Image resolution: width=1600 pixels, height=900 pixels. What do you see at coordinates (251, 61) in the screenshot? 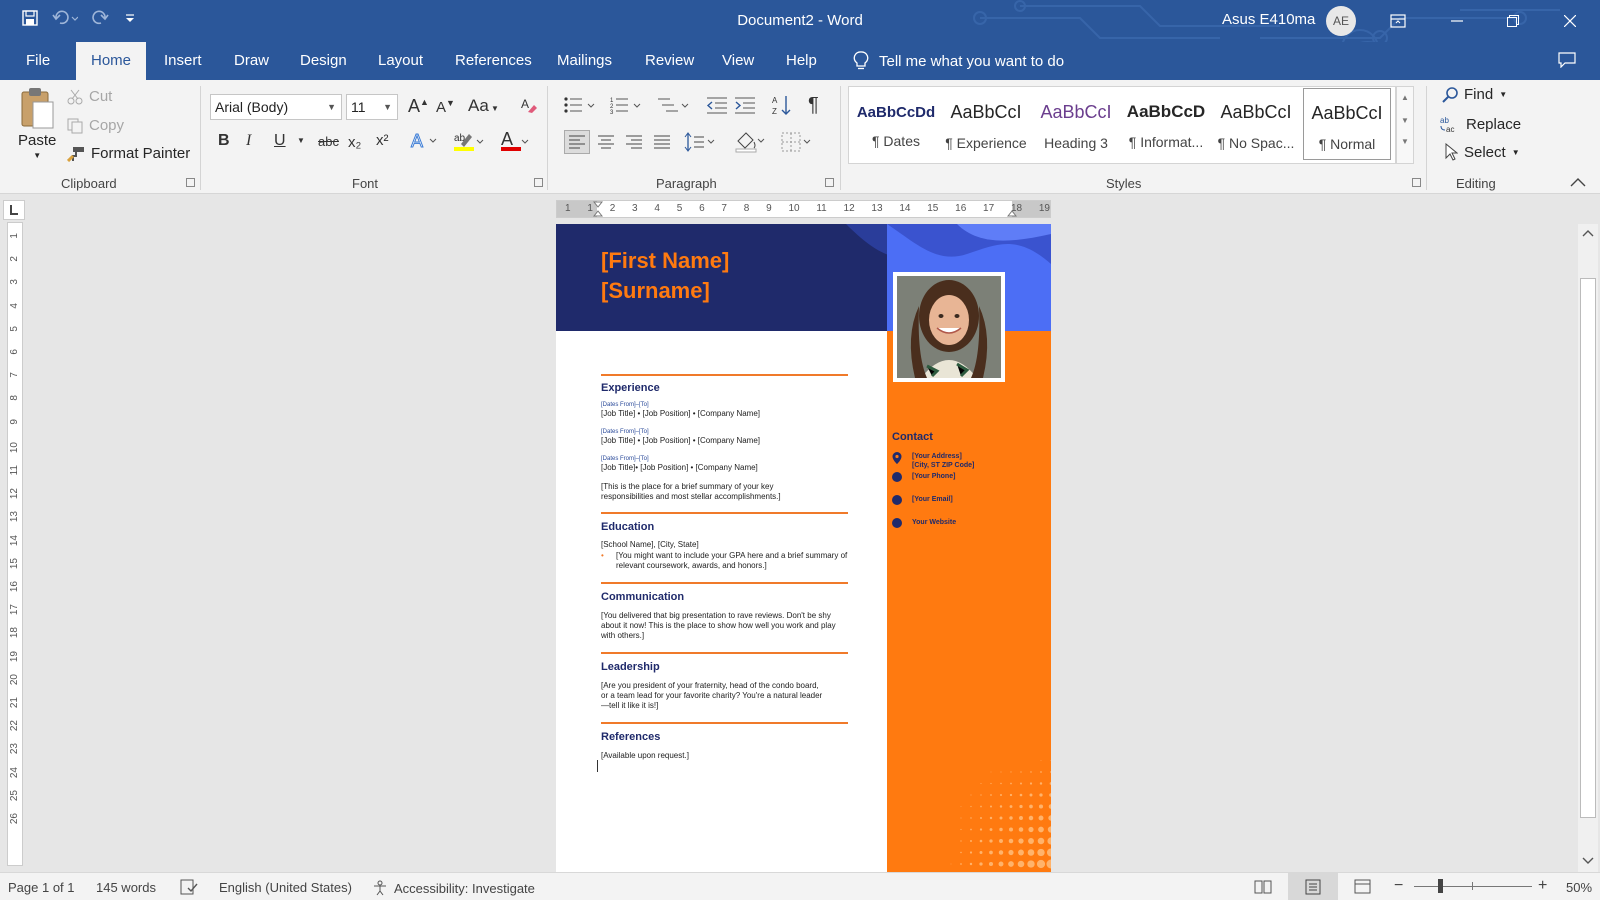
I see `tab-draw: Draw` at bounding box center [251, 61].